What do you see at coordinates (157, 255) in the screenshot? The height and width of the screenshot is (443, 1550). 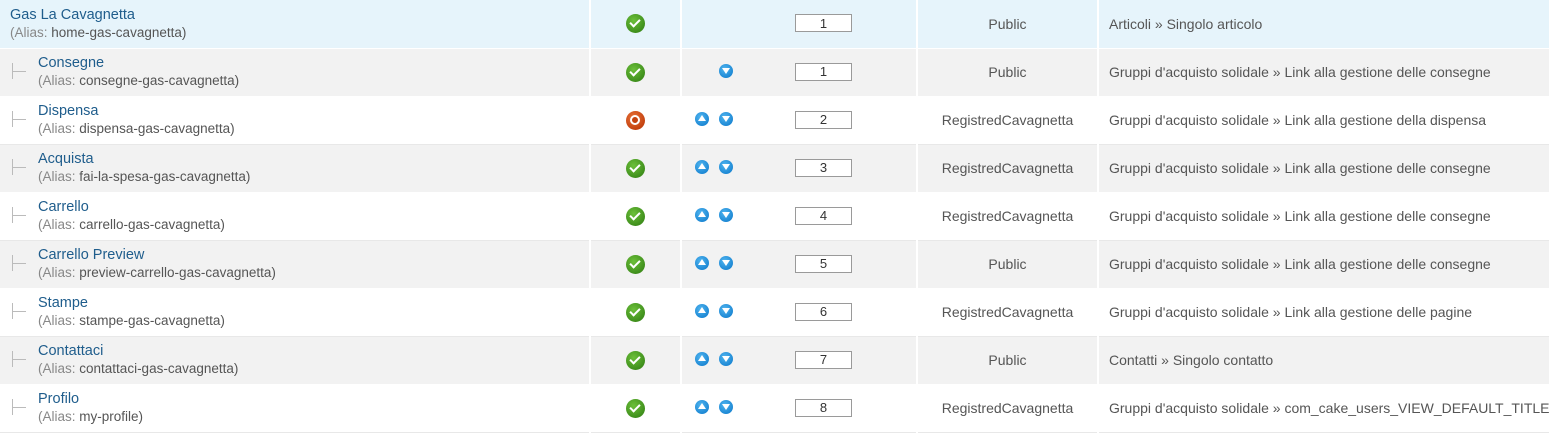 I see `menu-item-title-link: Carrello Preview` at bounding box center [157, 255].